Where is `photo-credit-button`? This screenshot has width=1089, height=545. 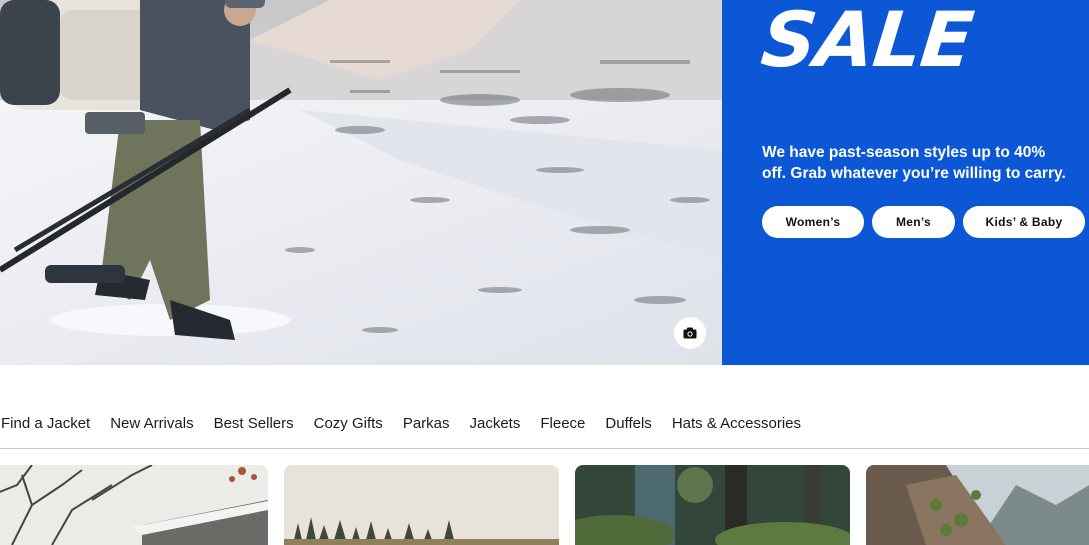 photo-credit-button is located at coordinates (690, 333).